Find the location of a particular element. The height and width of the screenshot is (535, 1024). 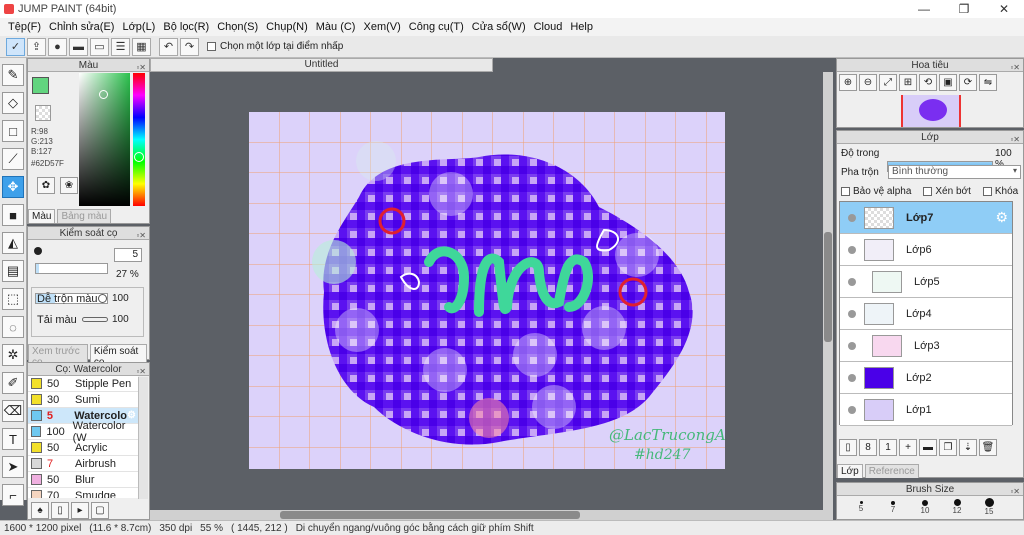

close-button: ✕ is located at coordinates (1004, 9).